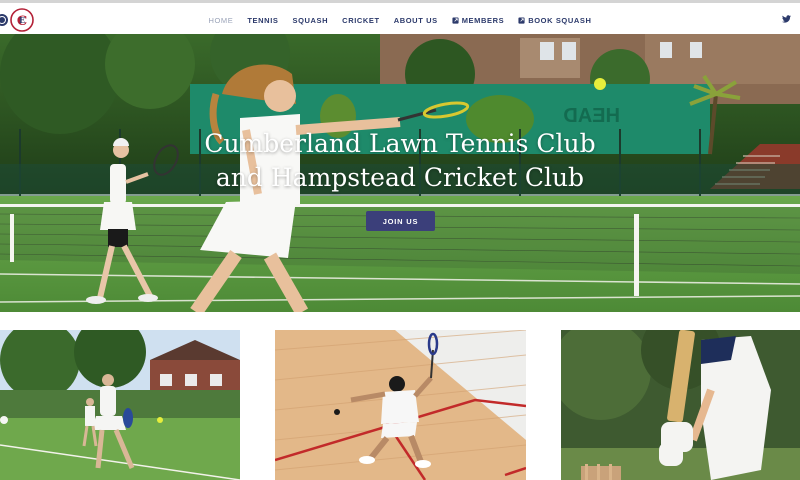 This screenshot has width=800, height=480. Describe the element at coordinates (483, 20) in the screenshot. I see `nav-members-label: MEMBERS` at that location.